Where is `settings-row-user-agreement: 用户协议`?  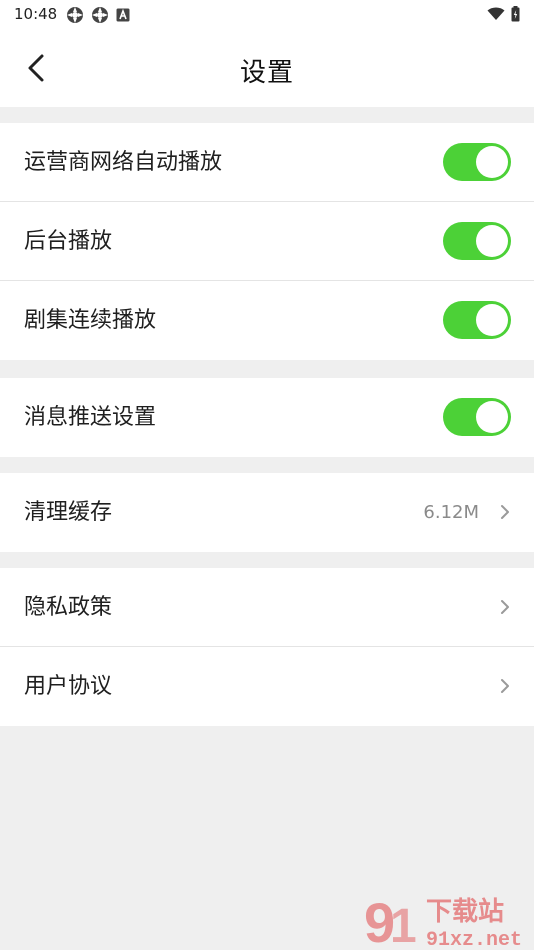
settings-row-user-agreement: 用户协议 is located at coordinates (267, 686).